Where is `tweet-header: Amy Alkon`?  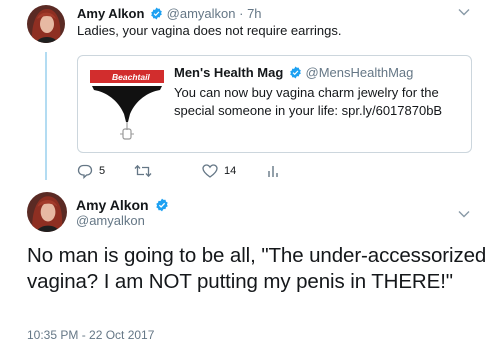 tweet-header: Amy Alkon is located at coordinates (122, 205).